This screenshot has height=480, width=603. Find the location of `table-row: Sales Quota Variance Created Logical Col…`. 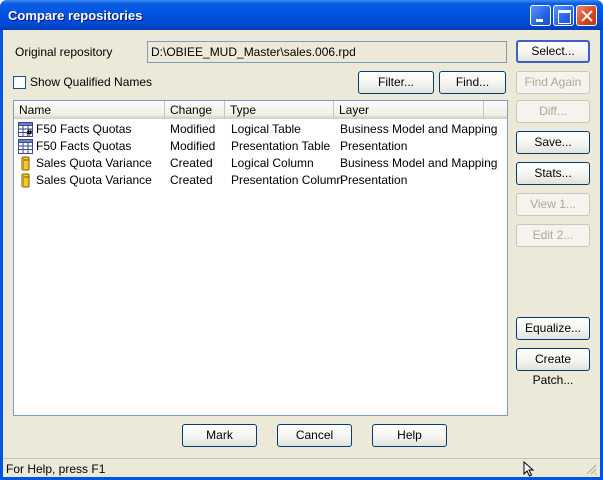

table-row: Sales Quota Variance Created Logical Col… is located at coordinates (260, 163).